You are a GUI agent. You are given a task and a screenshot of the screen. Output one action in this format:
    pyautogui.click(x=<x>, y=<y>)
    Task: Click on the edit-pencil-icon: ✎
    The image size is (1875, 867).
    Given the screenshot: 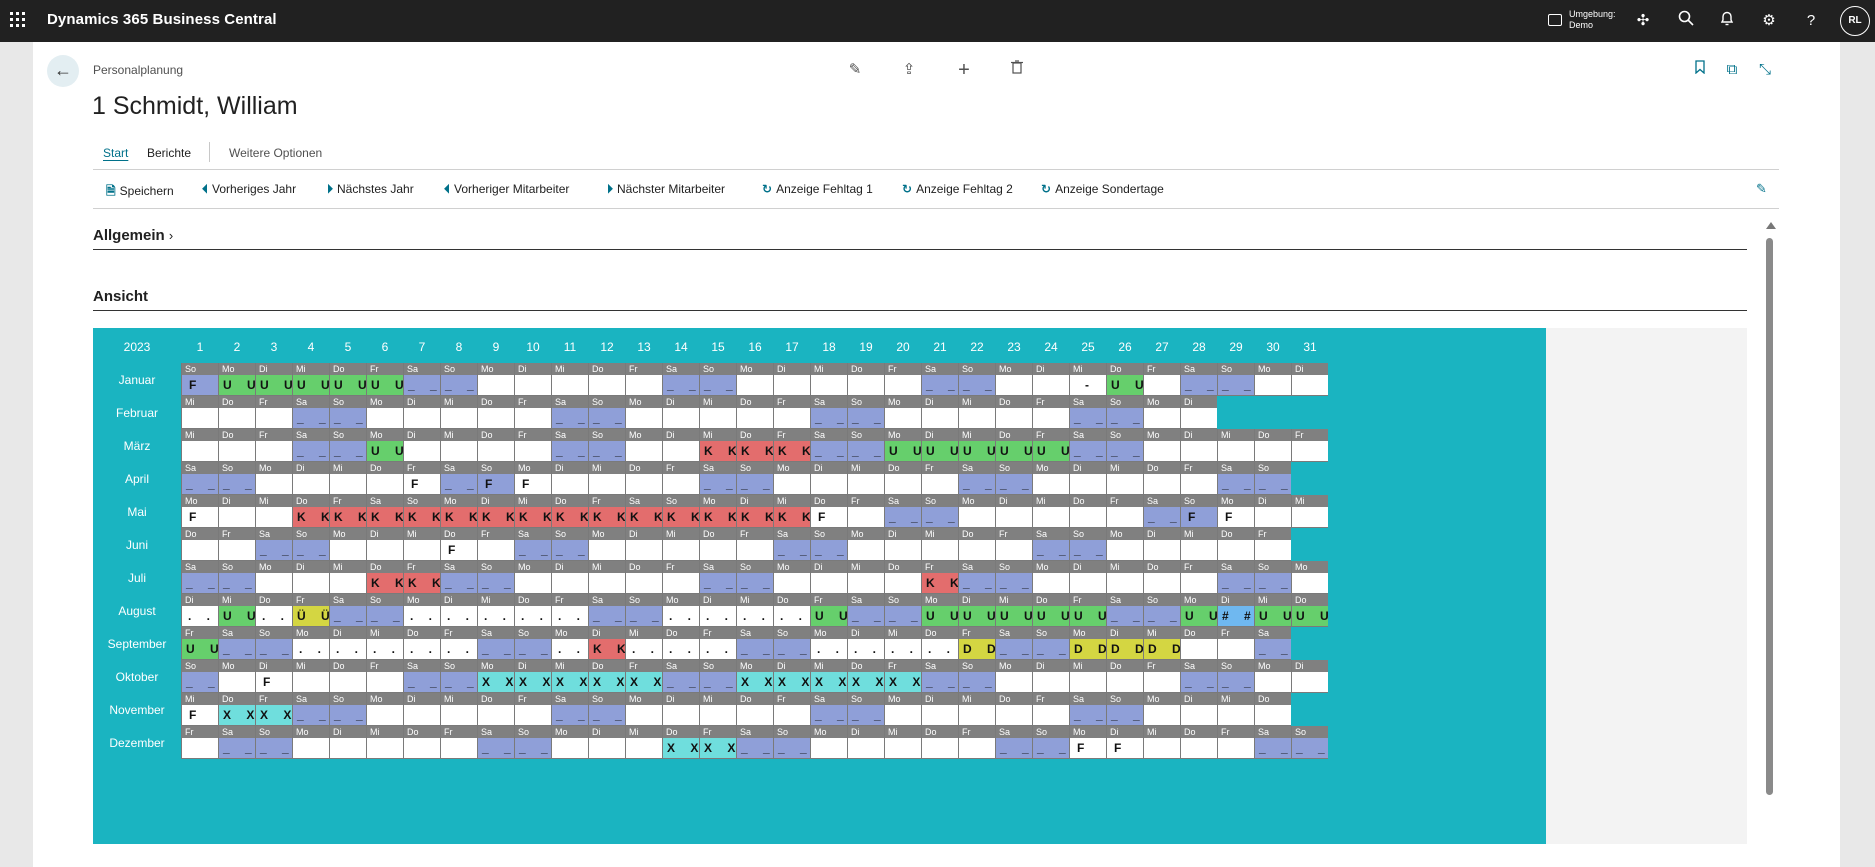 What is the action you would take?
    pyautogui.click(x=855, y=70)
    